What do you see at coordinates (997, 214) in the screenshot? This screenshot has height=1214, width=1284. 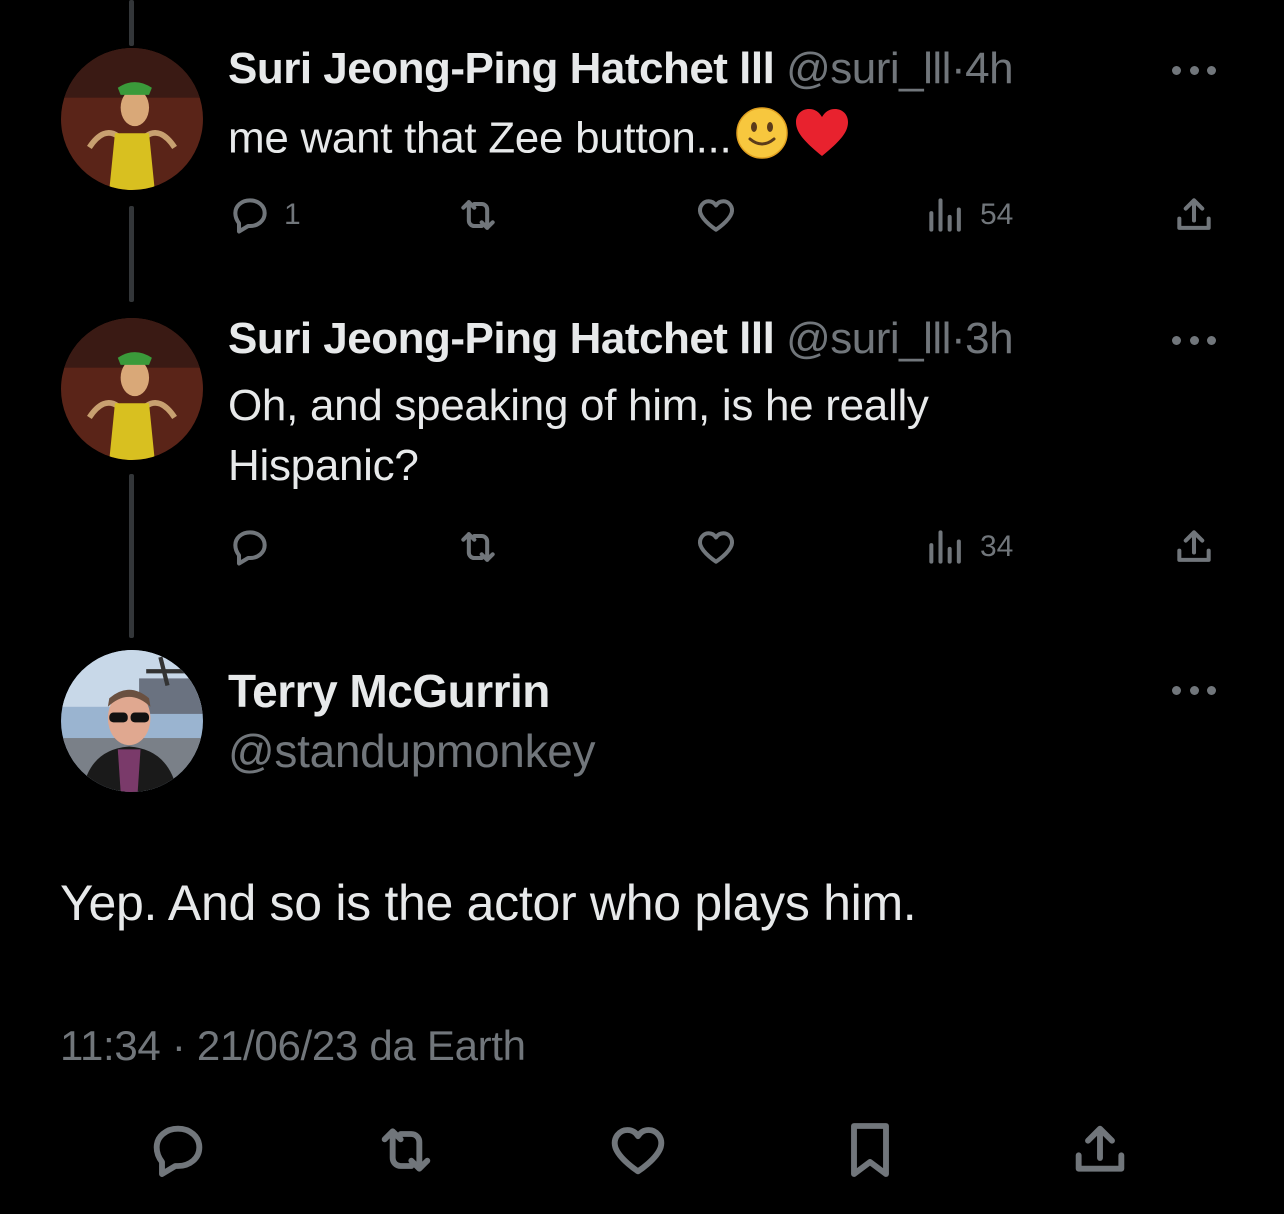 I see `views-count: 54` at bounding box center [997, 214].